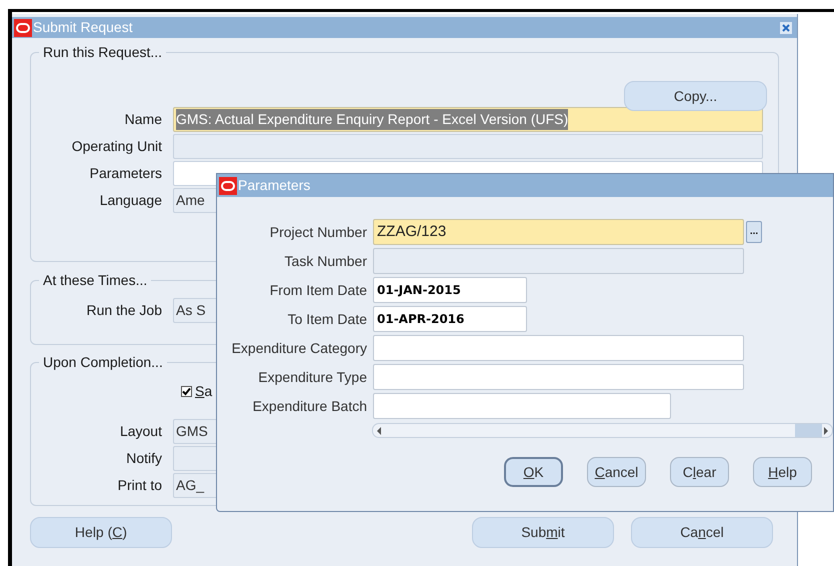  I want to click on field-label: Layout, so click(140, 431).